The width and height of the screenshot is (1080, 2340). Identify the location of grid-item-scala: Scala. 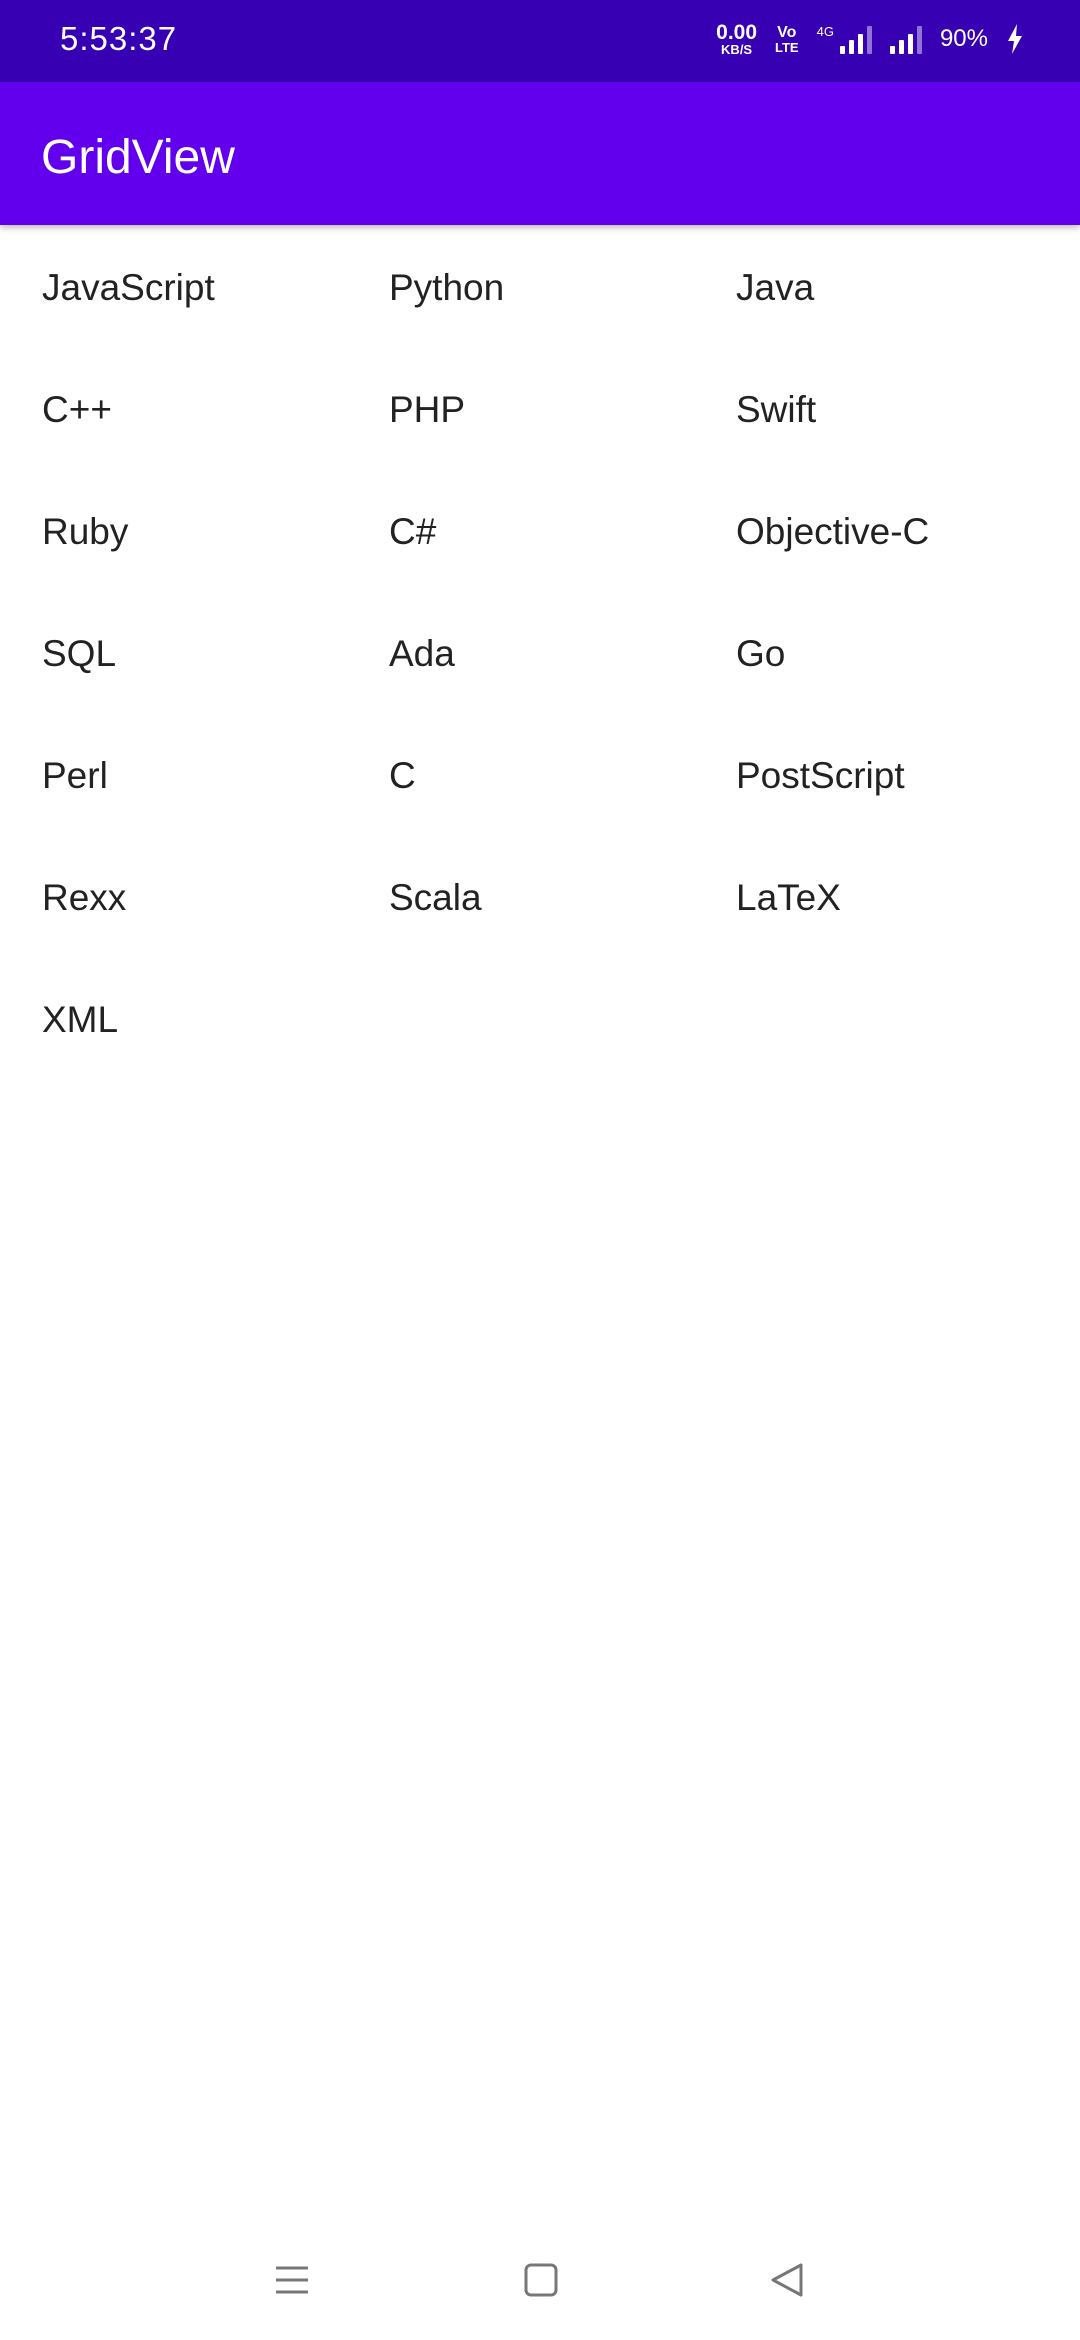
(520, 899).